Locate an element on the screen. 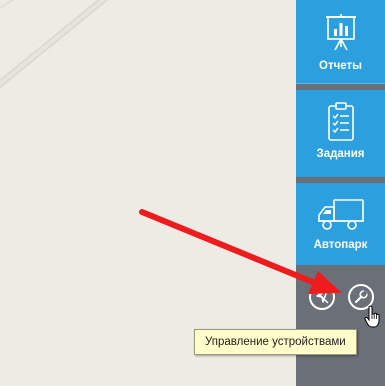 The image size is (385, 386). sidebar-item-tasks: Задания is located at coordinates (340, 133).